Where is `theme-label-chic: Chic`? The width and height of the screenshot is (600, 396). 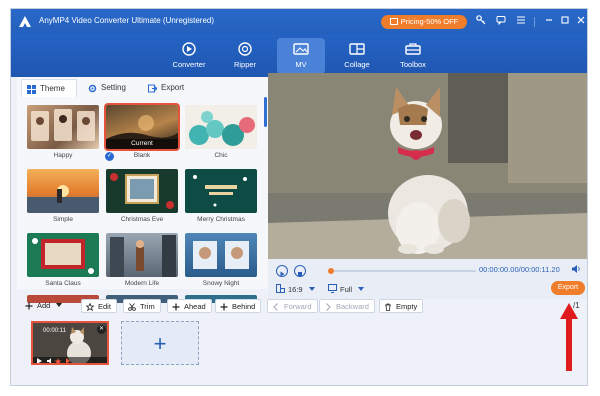 theme-label-chic: Chic is located at coordinates (221, 155).